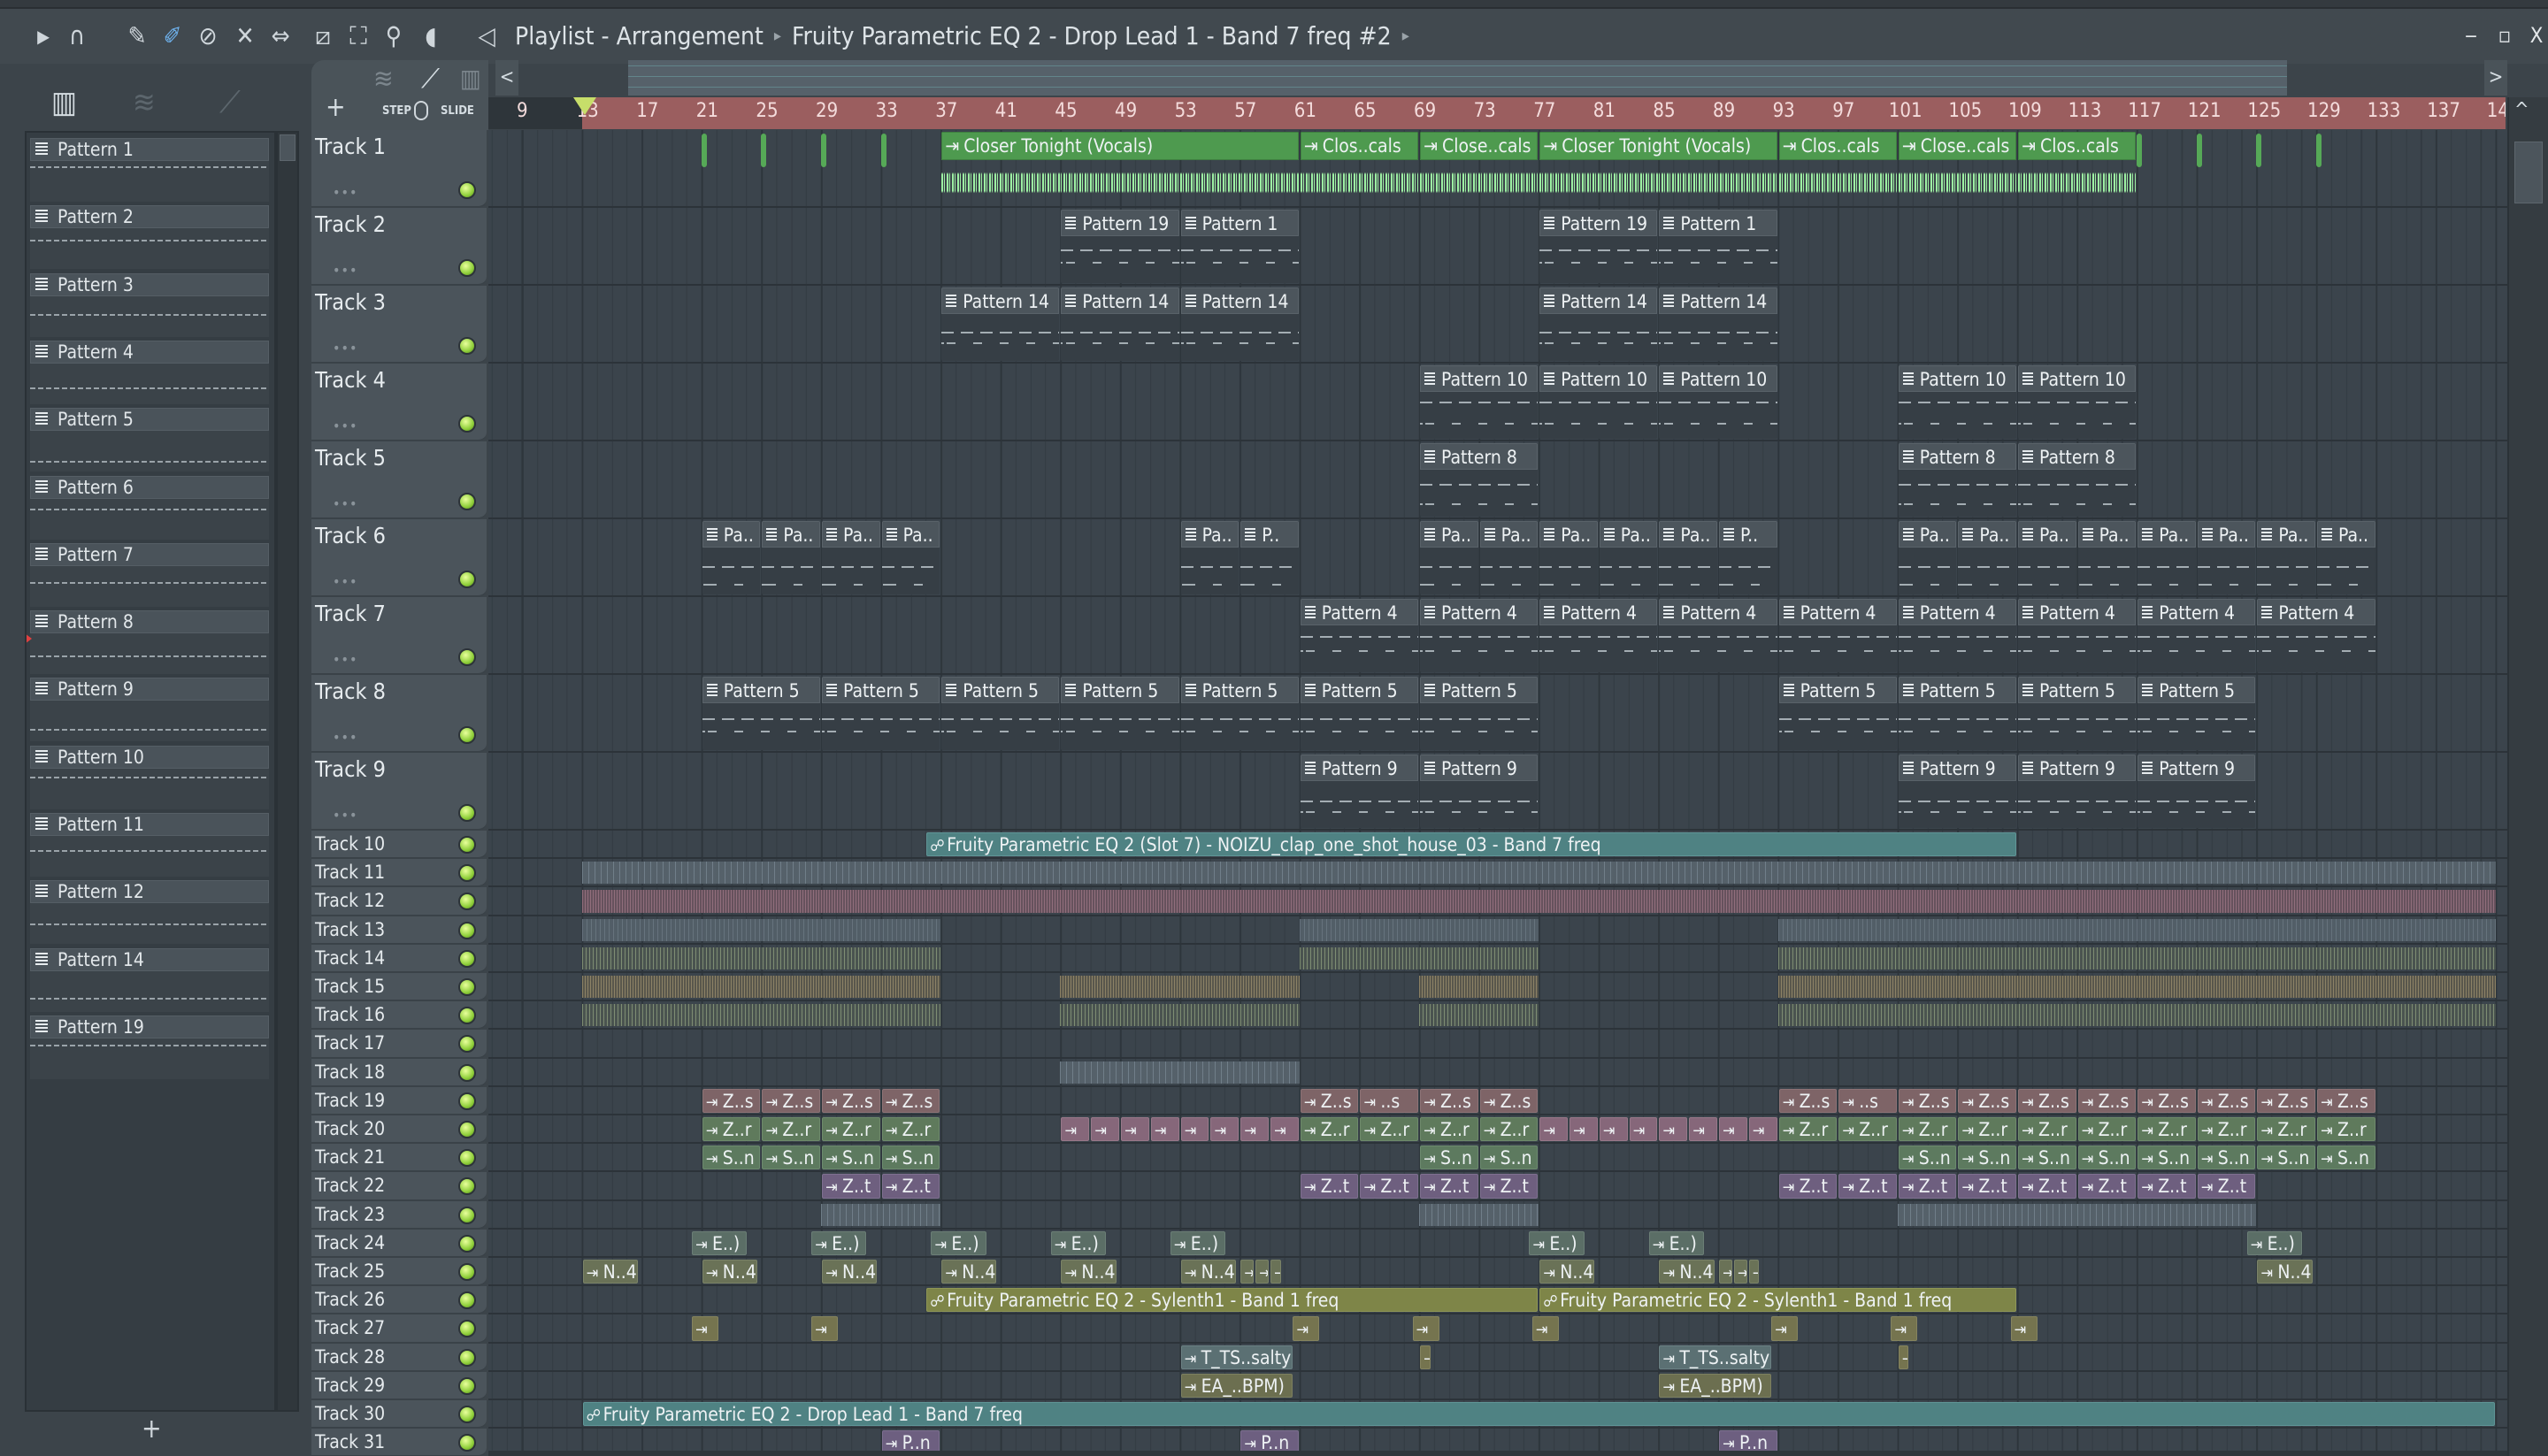 The image size is (2548, 1456). Describe the element at coordinates (287, 771) in the screenshot. I see `picker-scrollbar` at that location.